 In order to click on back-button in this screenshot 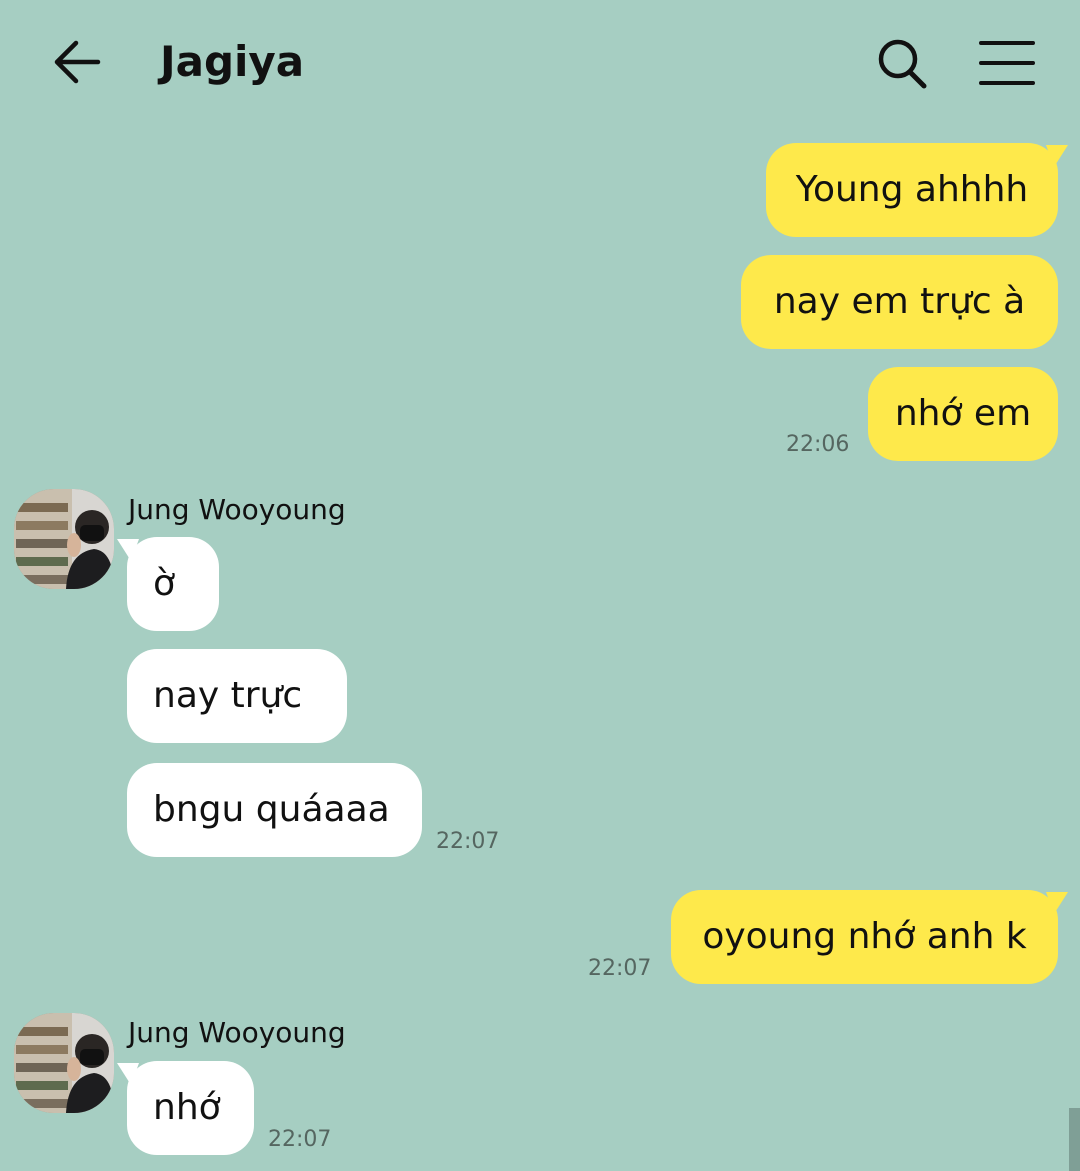, I will do `click(78, 62)`.